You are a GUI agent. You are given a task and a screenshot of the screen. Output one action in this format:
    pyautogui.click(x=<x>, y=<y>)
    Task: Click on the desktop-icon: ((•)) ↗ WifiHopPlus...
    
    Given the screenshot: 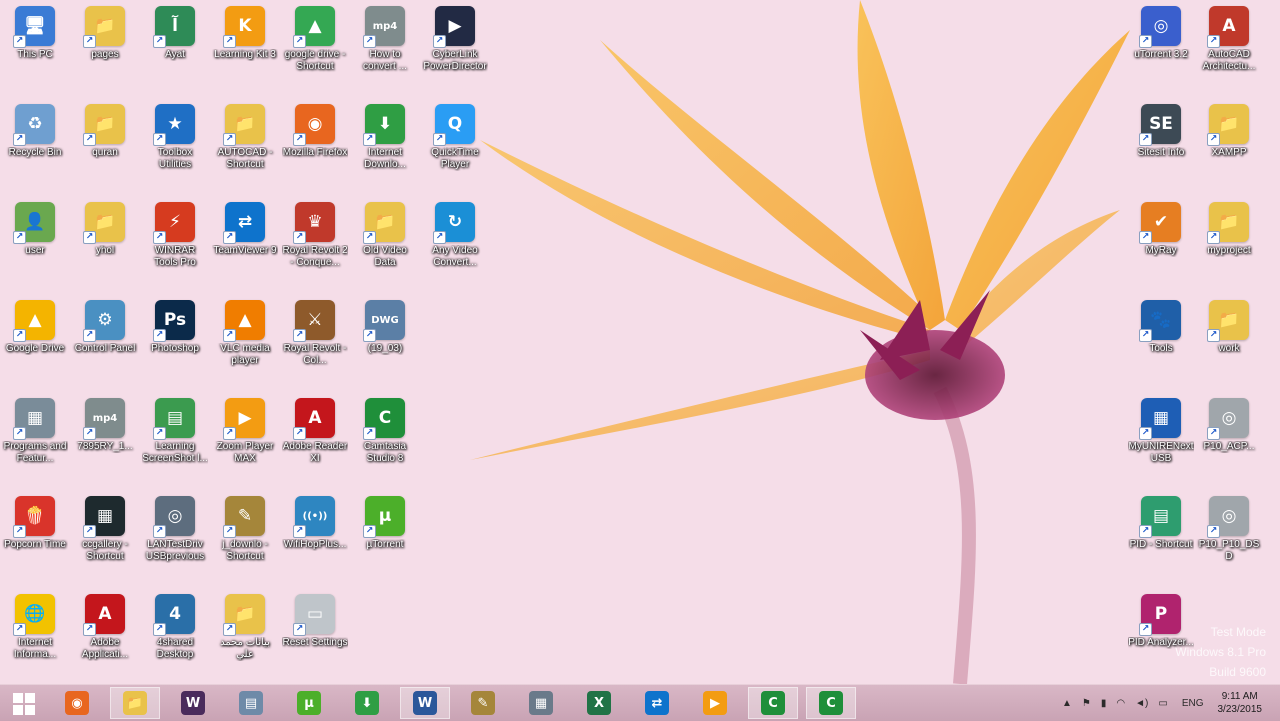 What is the action you would take?
    pyautogui.click(x=315, y=523)
    